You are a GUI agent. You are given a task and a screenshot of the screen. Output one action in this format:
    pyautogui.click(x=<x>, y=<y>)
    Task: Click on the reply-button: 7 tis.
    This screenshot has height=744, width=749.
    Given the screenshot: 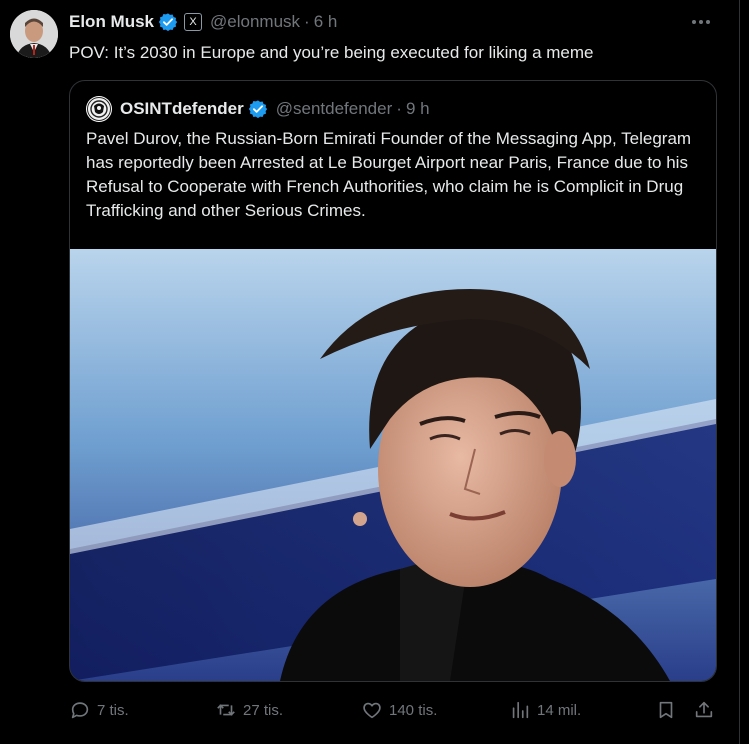 What is the action you would take?
    pyautogui.click(x=99, y=710)
    